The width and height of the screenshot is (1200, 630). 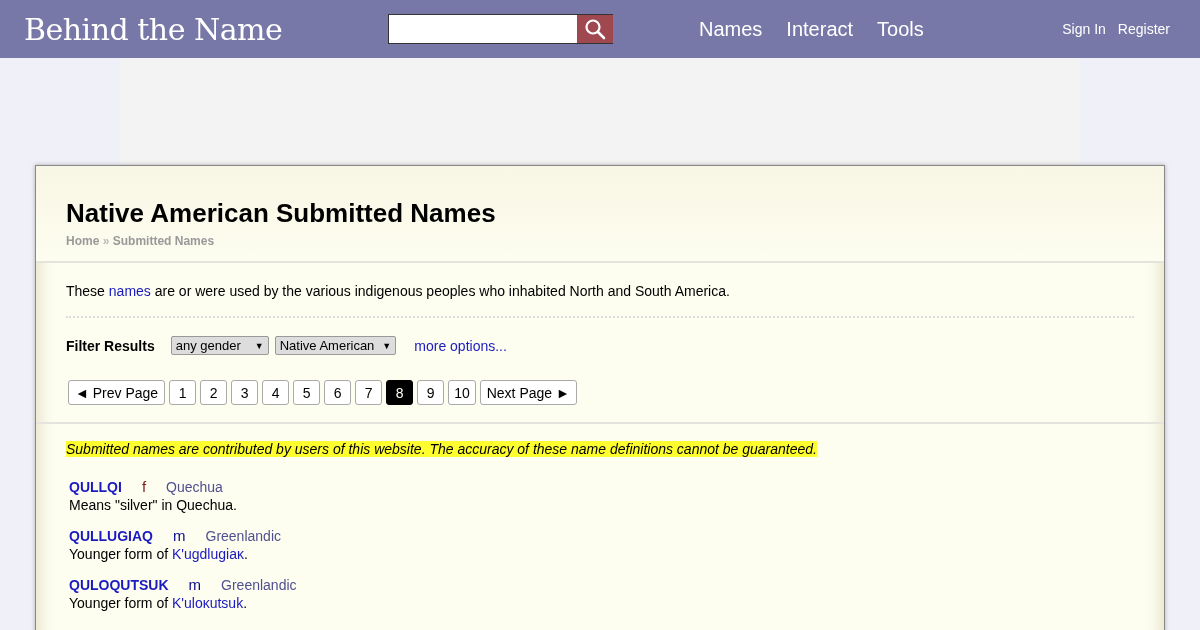 What do you see at coordinates (500, 29) in the screenshot?
I see `search-field` at bounding box center [500, 29].